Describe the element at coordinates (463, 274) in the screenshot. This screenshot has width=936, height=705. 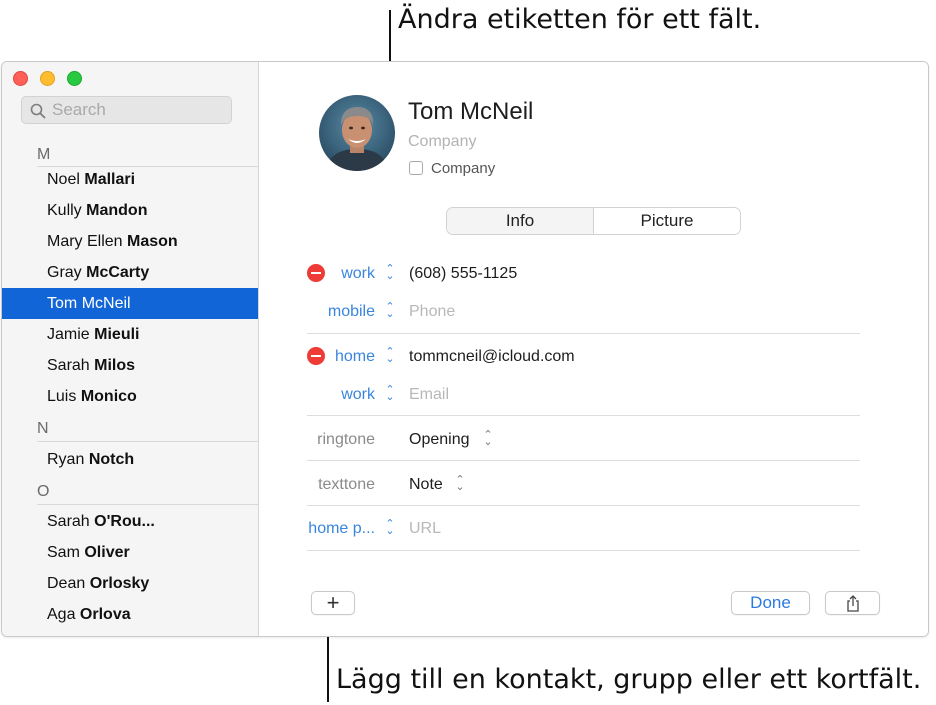
I see `phone-work-value: (608) 555-1125` at that location.